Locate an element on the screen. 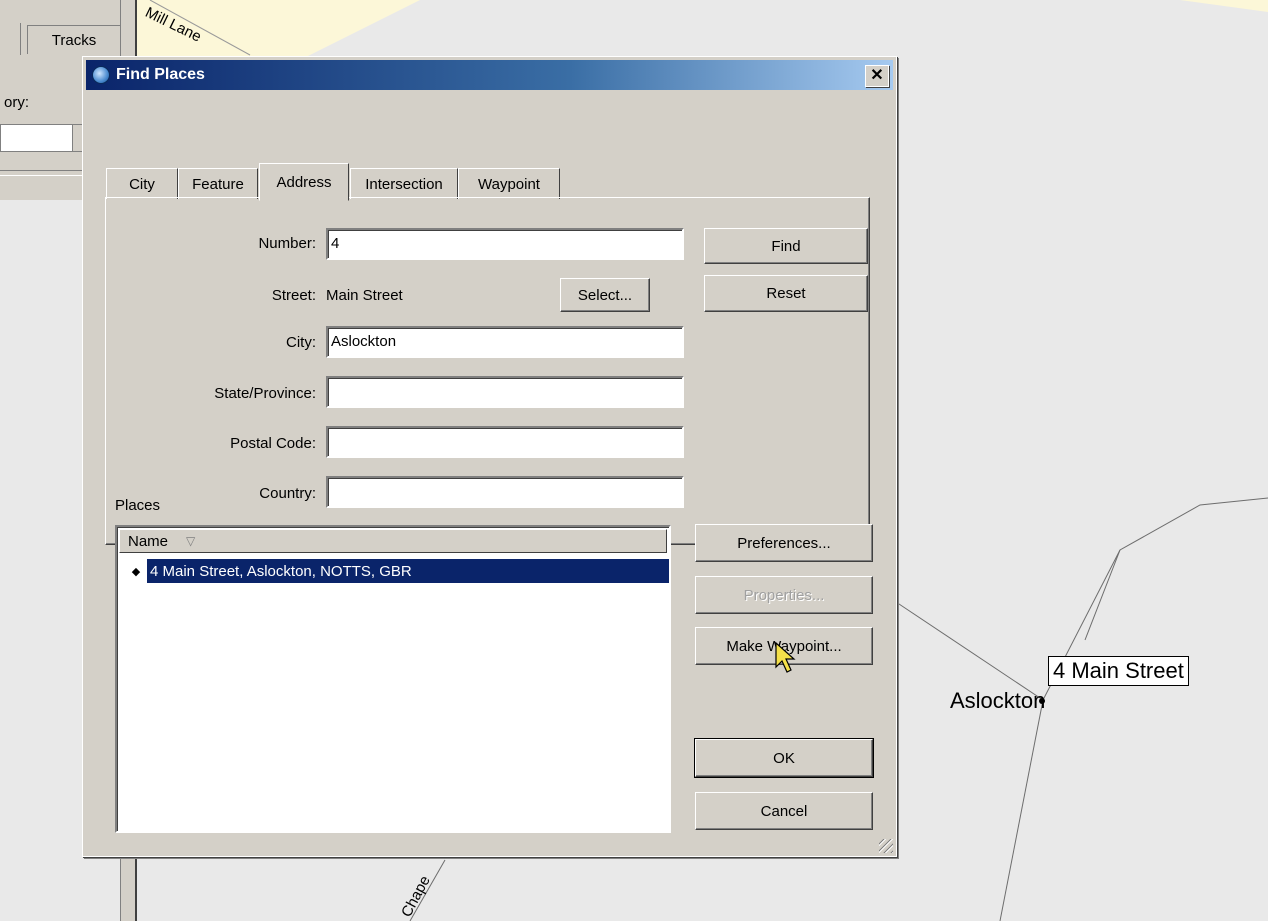  postal-code-label: Postal Code: is located at coordinates (273, 443).